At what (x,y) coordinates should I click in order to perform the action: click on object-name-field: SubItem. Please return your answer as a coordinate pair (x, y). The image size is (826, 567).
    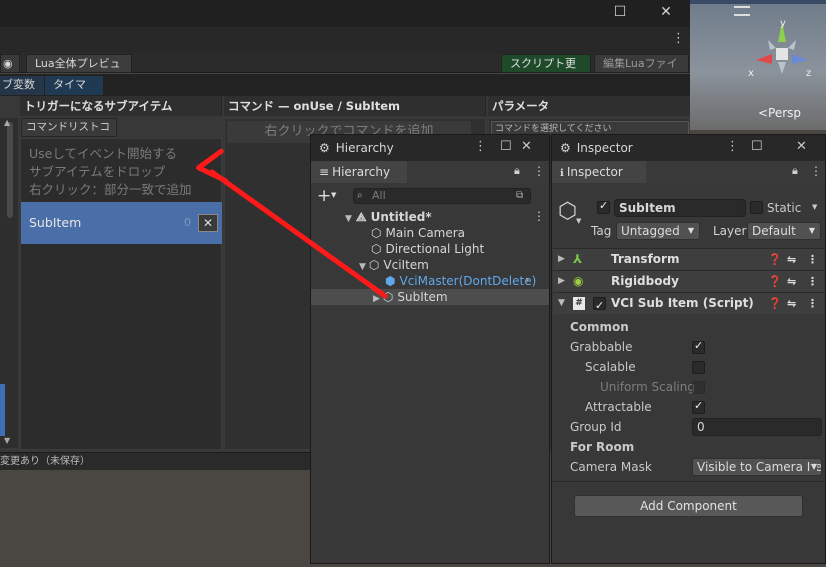
    Looking at the image, I should click on (680, 208).